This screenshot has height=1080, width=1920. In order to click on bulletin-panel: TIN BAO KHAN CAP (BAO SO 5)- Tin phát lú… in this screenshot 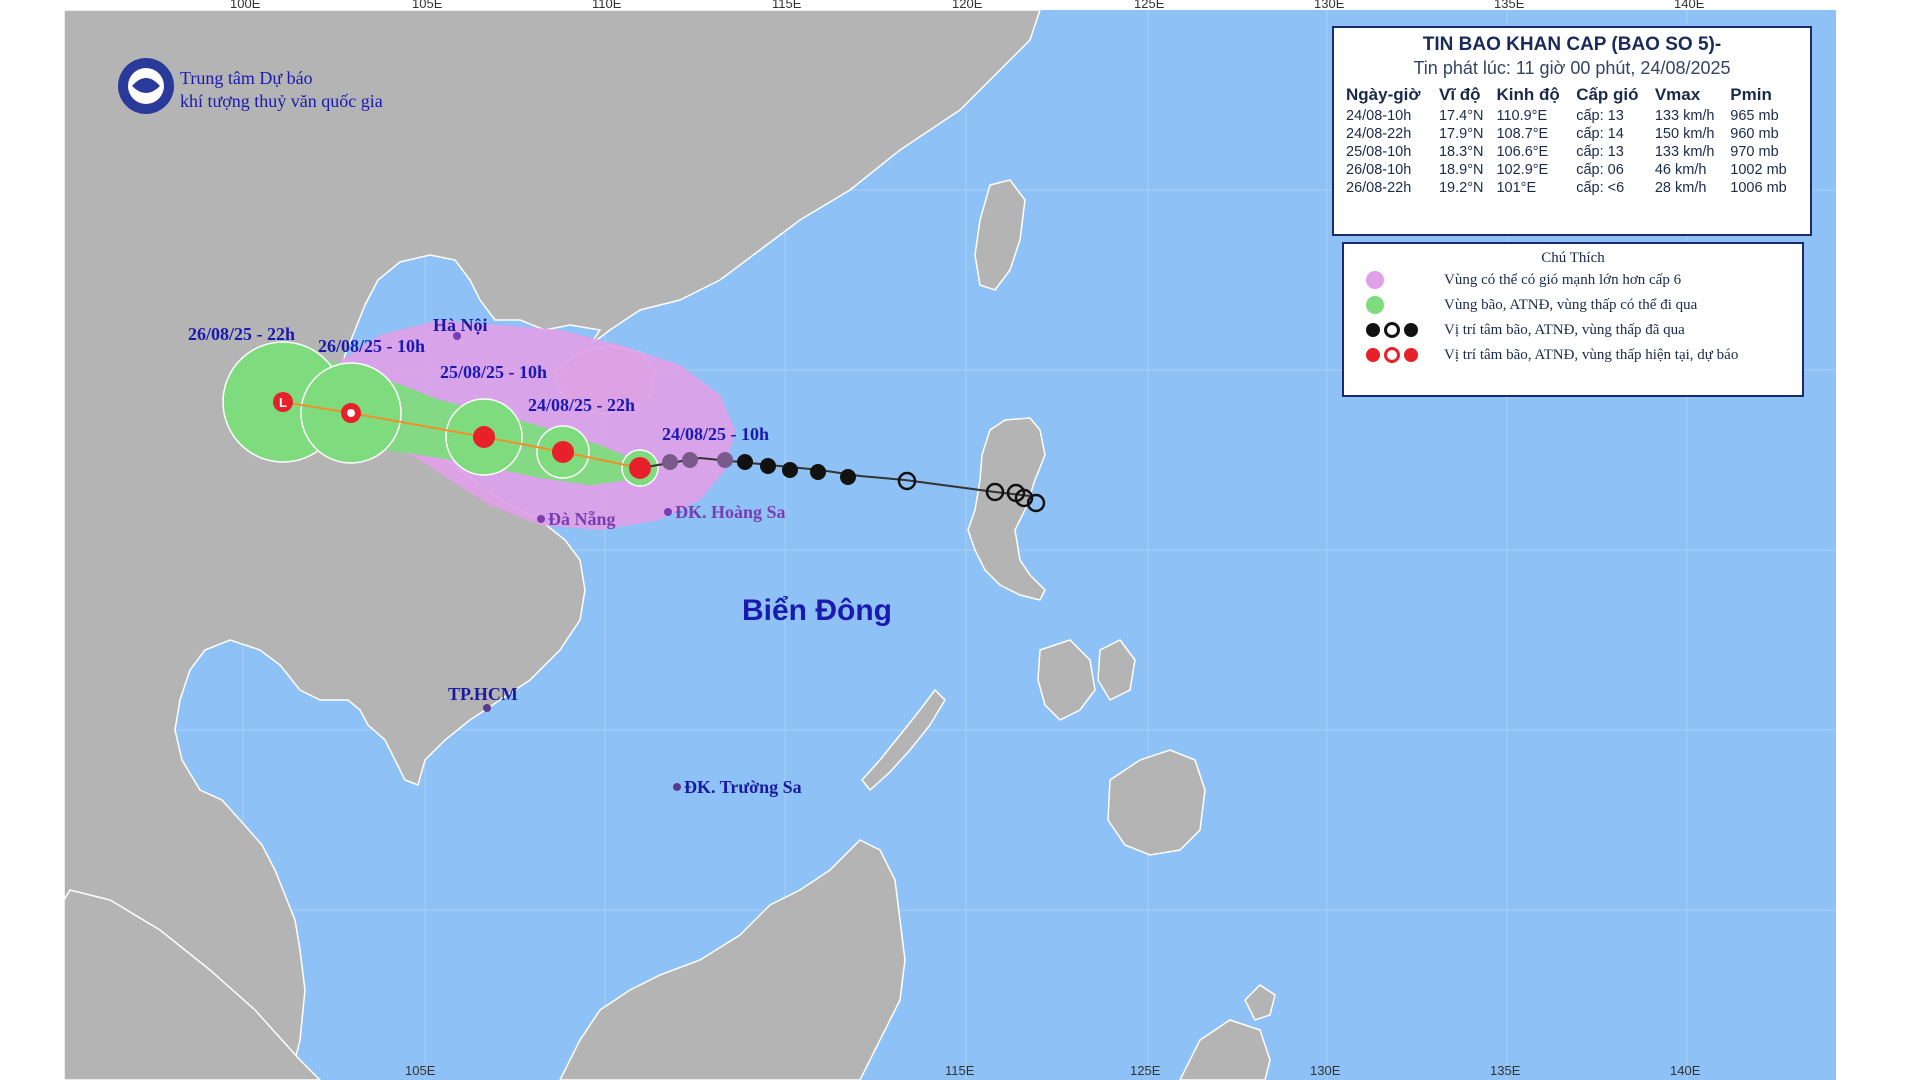, I will do `click(1572, 131)`.